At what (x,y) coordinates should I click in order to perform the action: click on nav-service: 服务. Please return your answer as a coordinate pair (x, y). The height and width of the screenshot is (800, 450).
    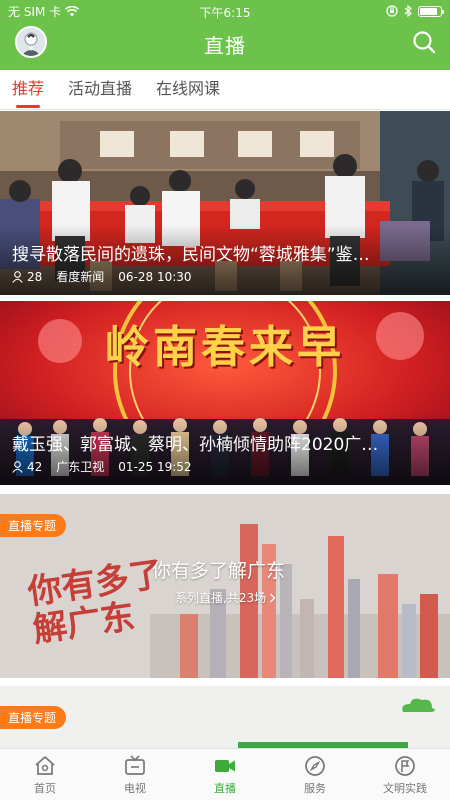
    Looking at the image, I should click on (315, 774).